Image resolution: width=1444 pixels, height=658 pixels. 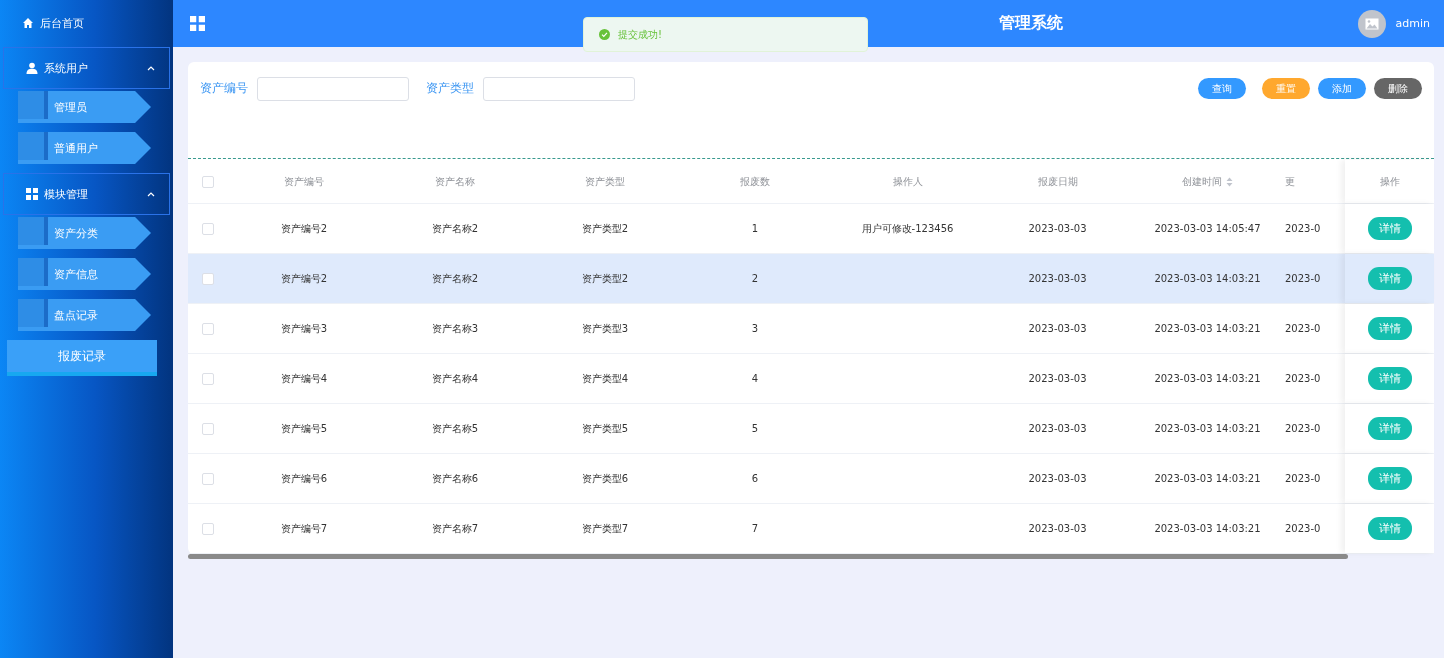 I want to click on home-icon, so click(x=28, y=23).